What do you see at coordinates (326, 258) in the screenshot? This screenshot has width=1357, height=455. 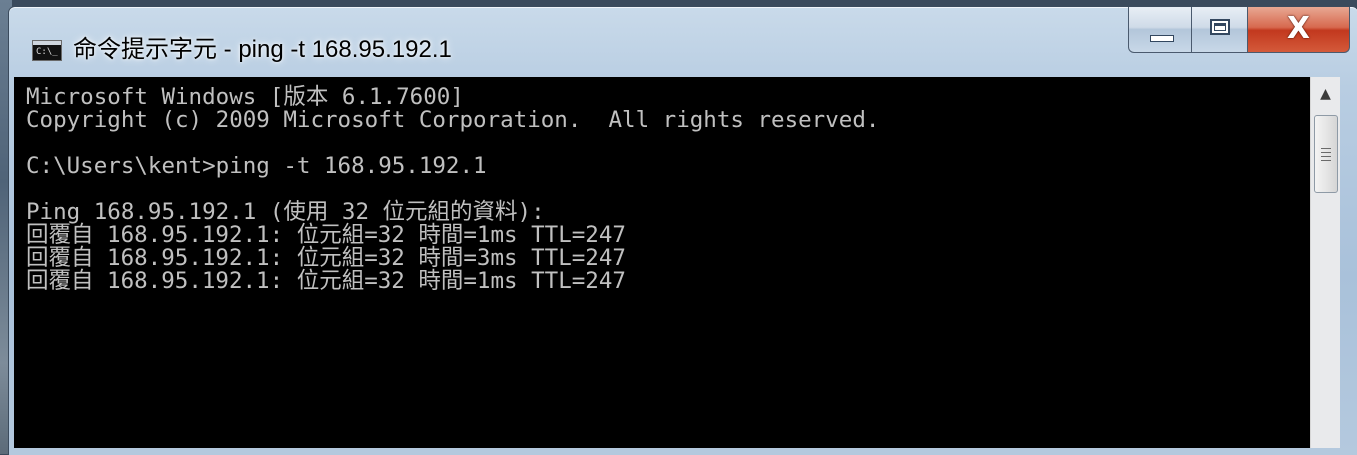 I see `console-line: 回覆自 168.95.192.1: 位元組=32 時間=3ms TTL=247` at bounding box center [326, 258].